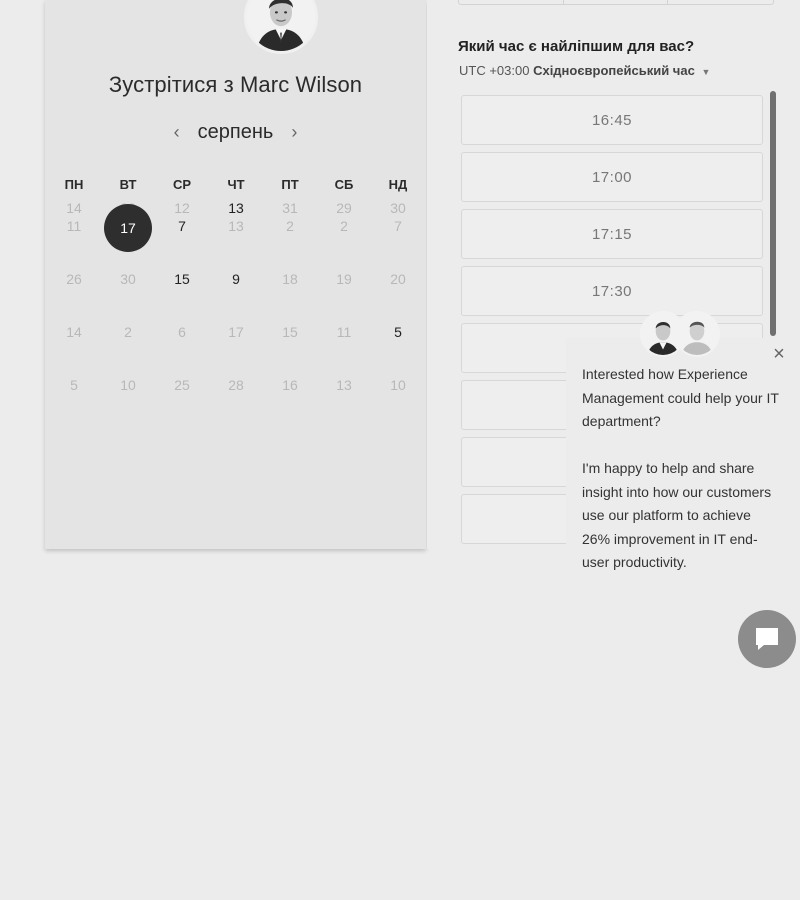 The image size is (800, 900). I want to click on calendar-day: 17, so click(236, 349).